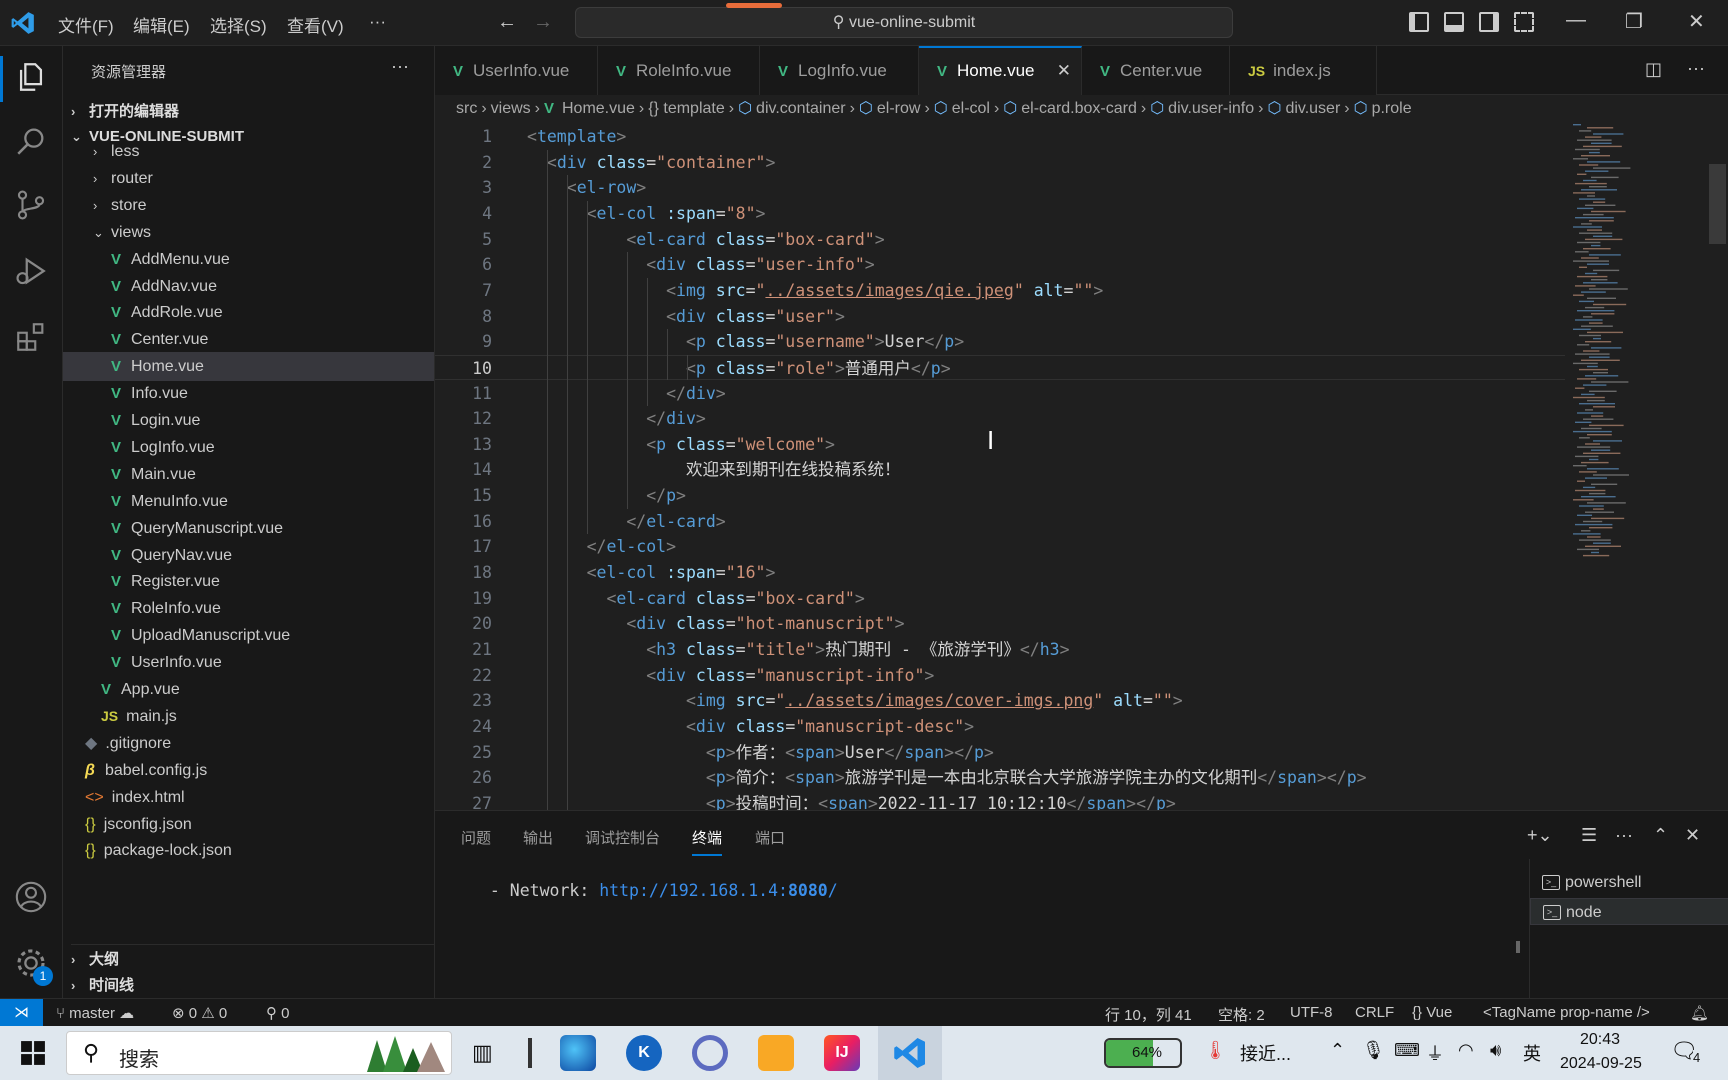  I want to click on folder-item: › store, so click(248, 205).